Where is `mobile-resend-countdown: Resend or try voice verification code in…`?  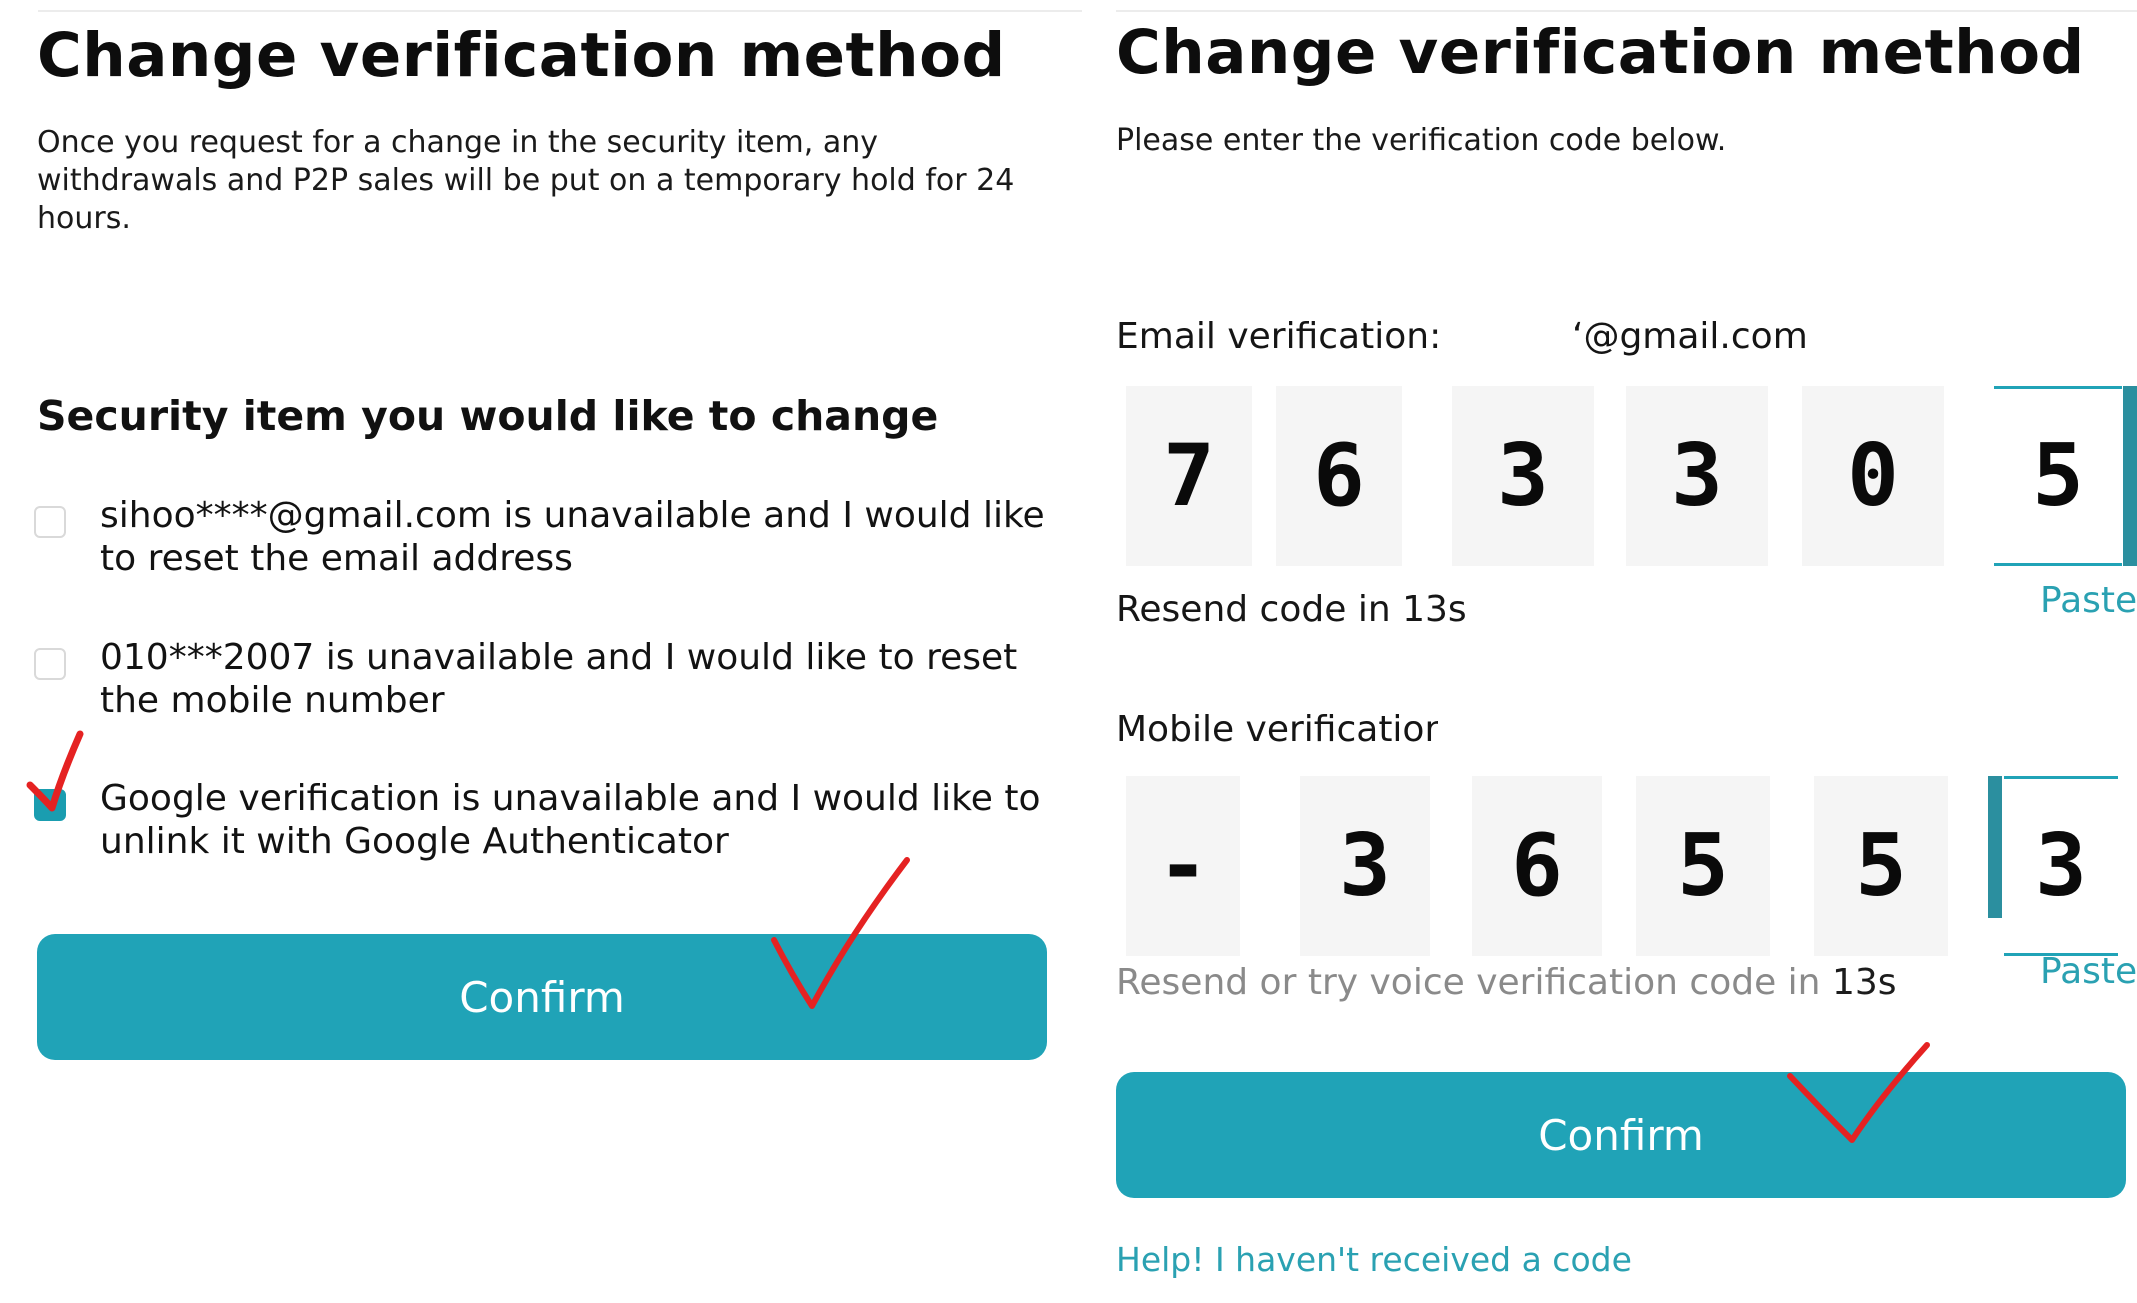 mobile-resend-countdown: Resend or try voice verification code in… is located at coordinates (1506, 982).